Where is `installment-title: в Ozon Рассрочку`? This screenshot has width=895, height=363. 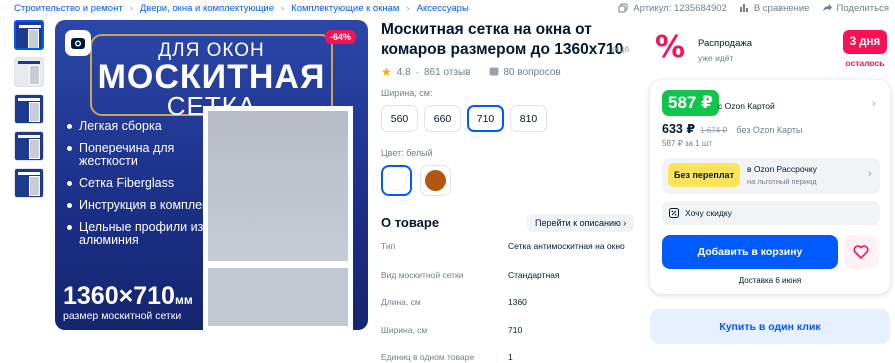
installment-title: в Ozon Рассрочку is located at coordinates (782, 169).